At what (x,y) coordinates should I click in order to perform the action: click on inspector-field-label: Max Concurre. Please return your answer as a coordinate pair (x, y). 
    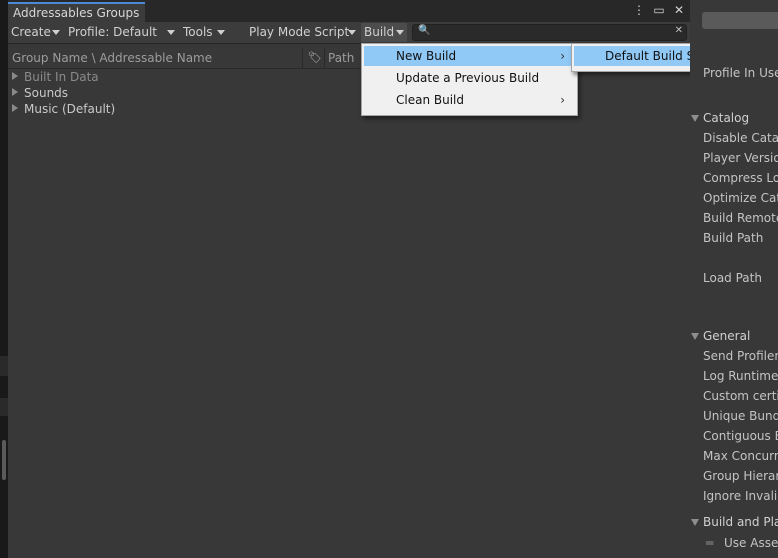
    Looking at the image, I should click on (740, 456).